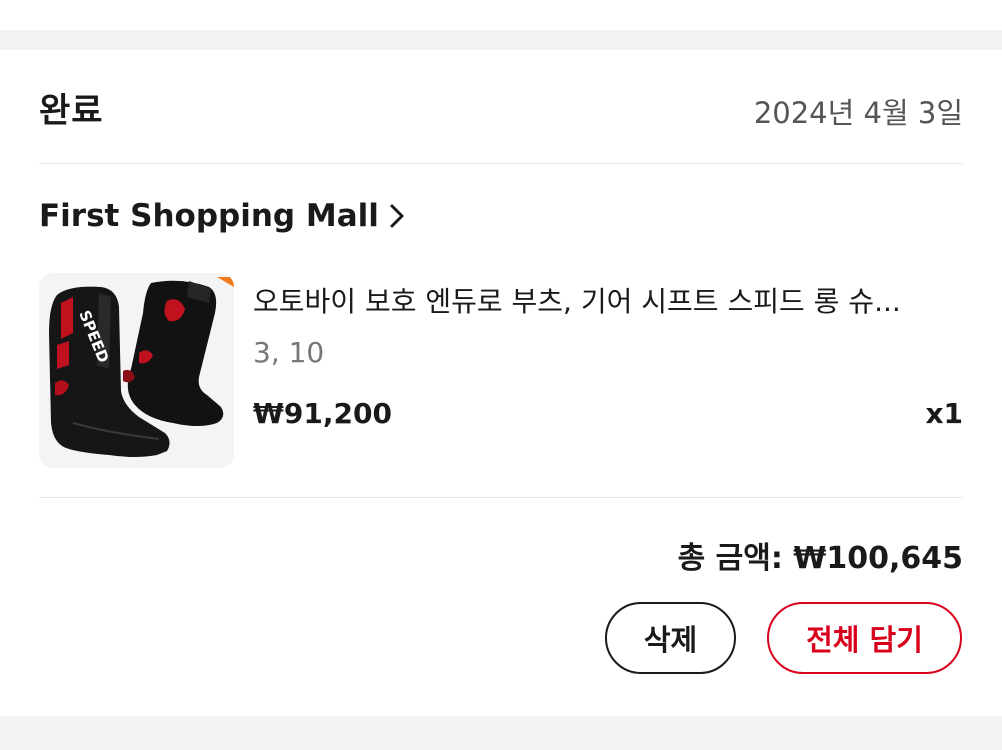  I want to click on chevron-right-icon, so click(397, 216).